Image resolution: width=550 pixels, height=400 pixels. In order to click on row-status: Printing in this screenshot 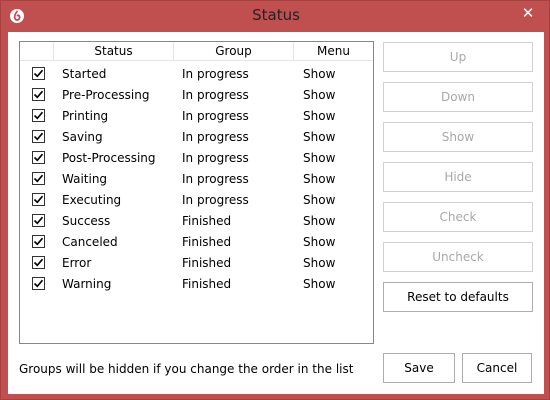, I will do `click(85, 116)`.